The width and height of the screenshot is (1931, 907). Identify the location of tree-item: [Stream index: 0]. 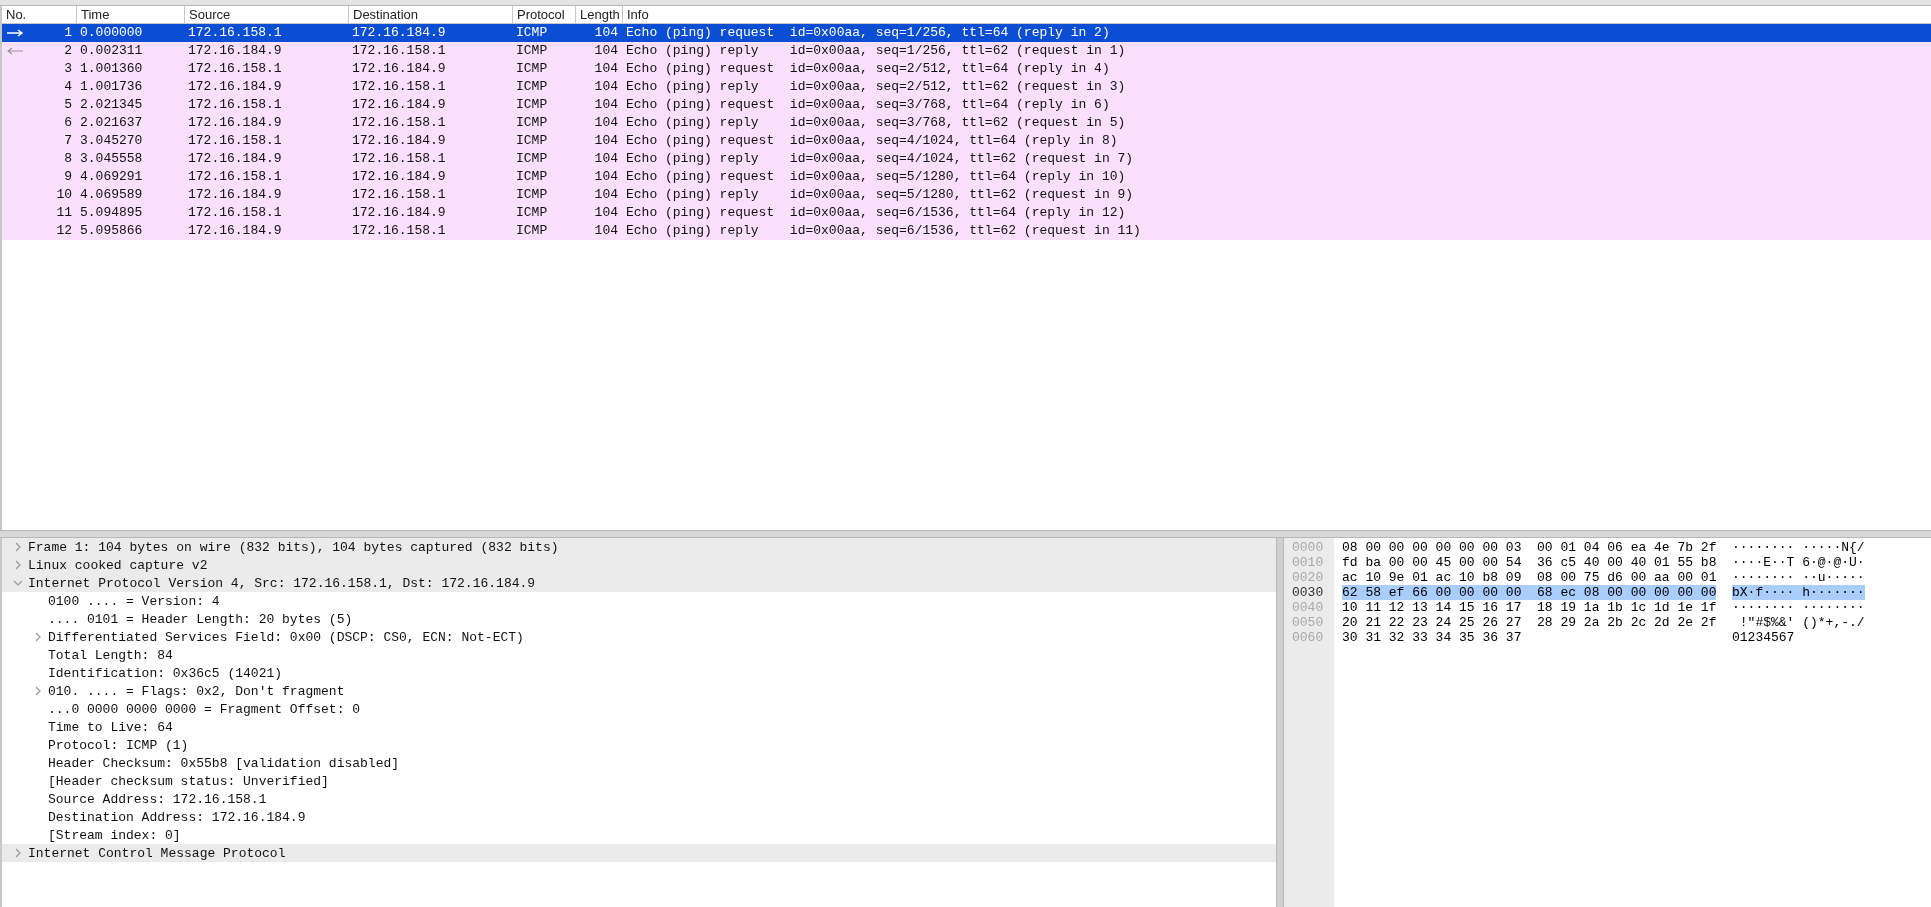
(114, 835).